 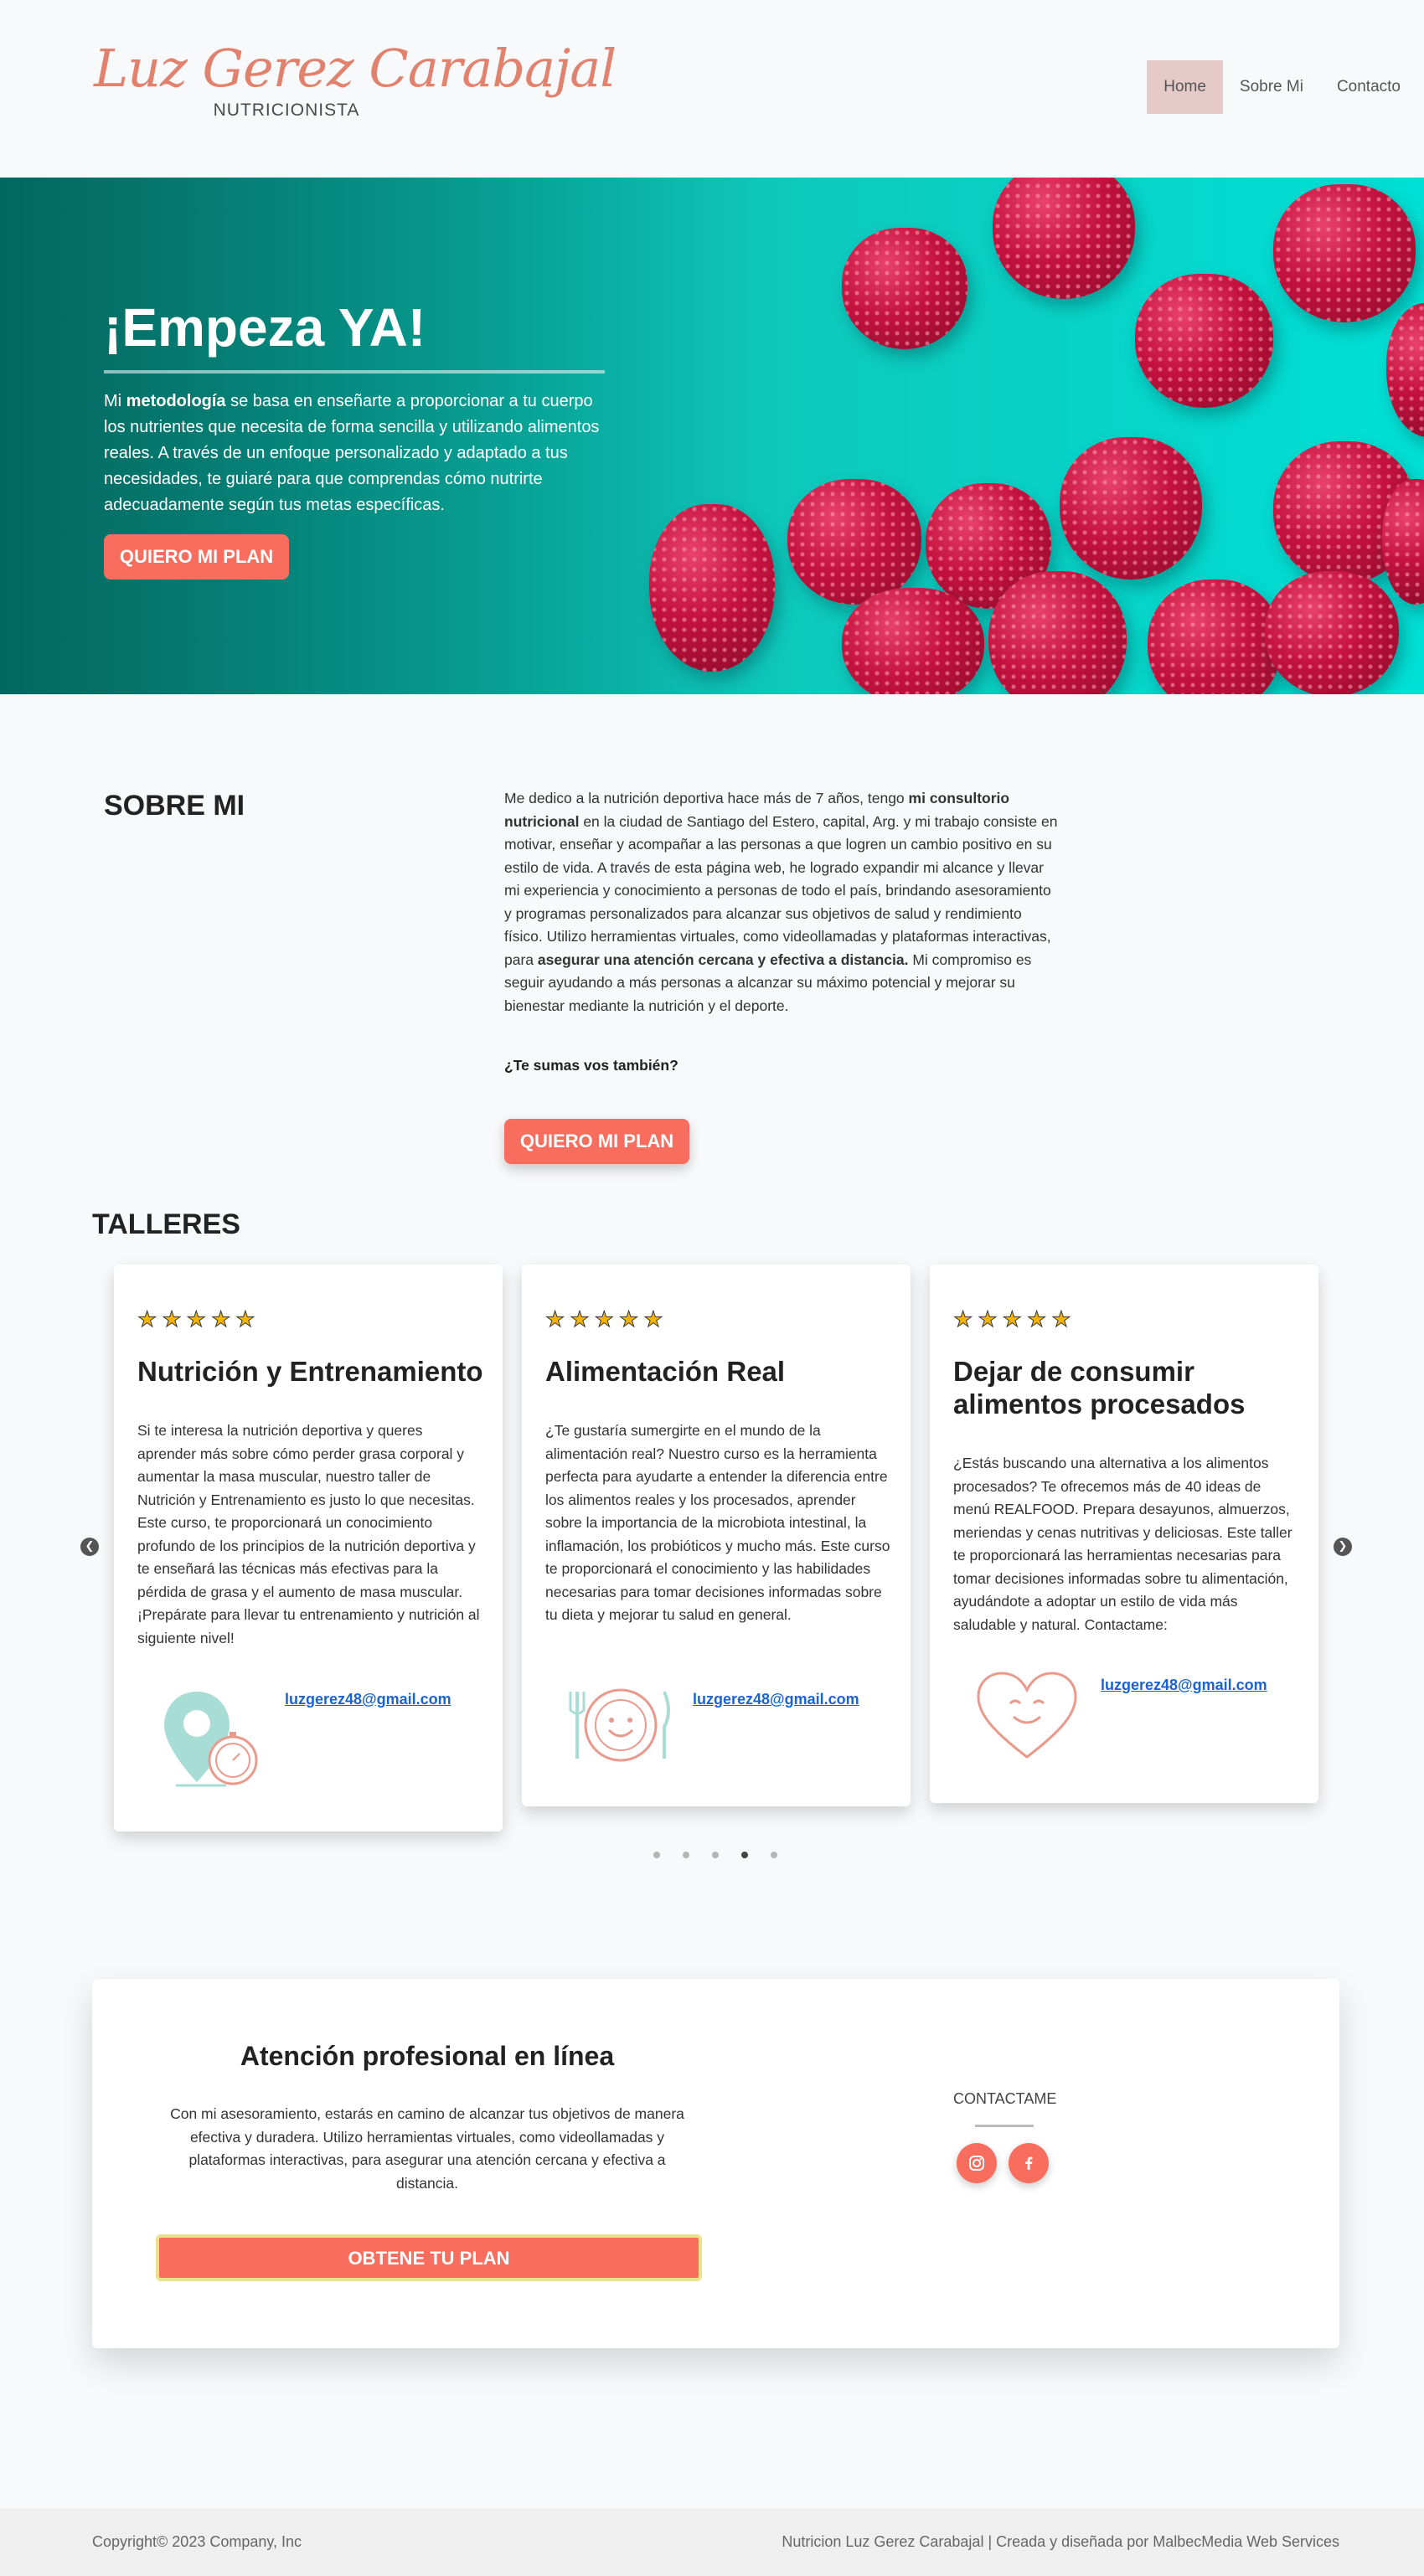 I want to click on nav-contacto: Contacto, so click(x=1372, y=87).